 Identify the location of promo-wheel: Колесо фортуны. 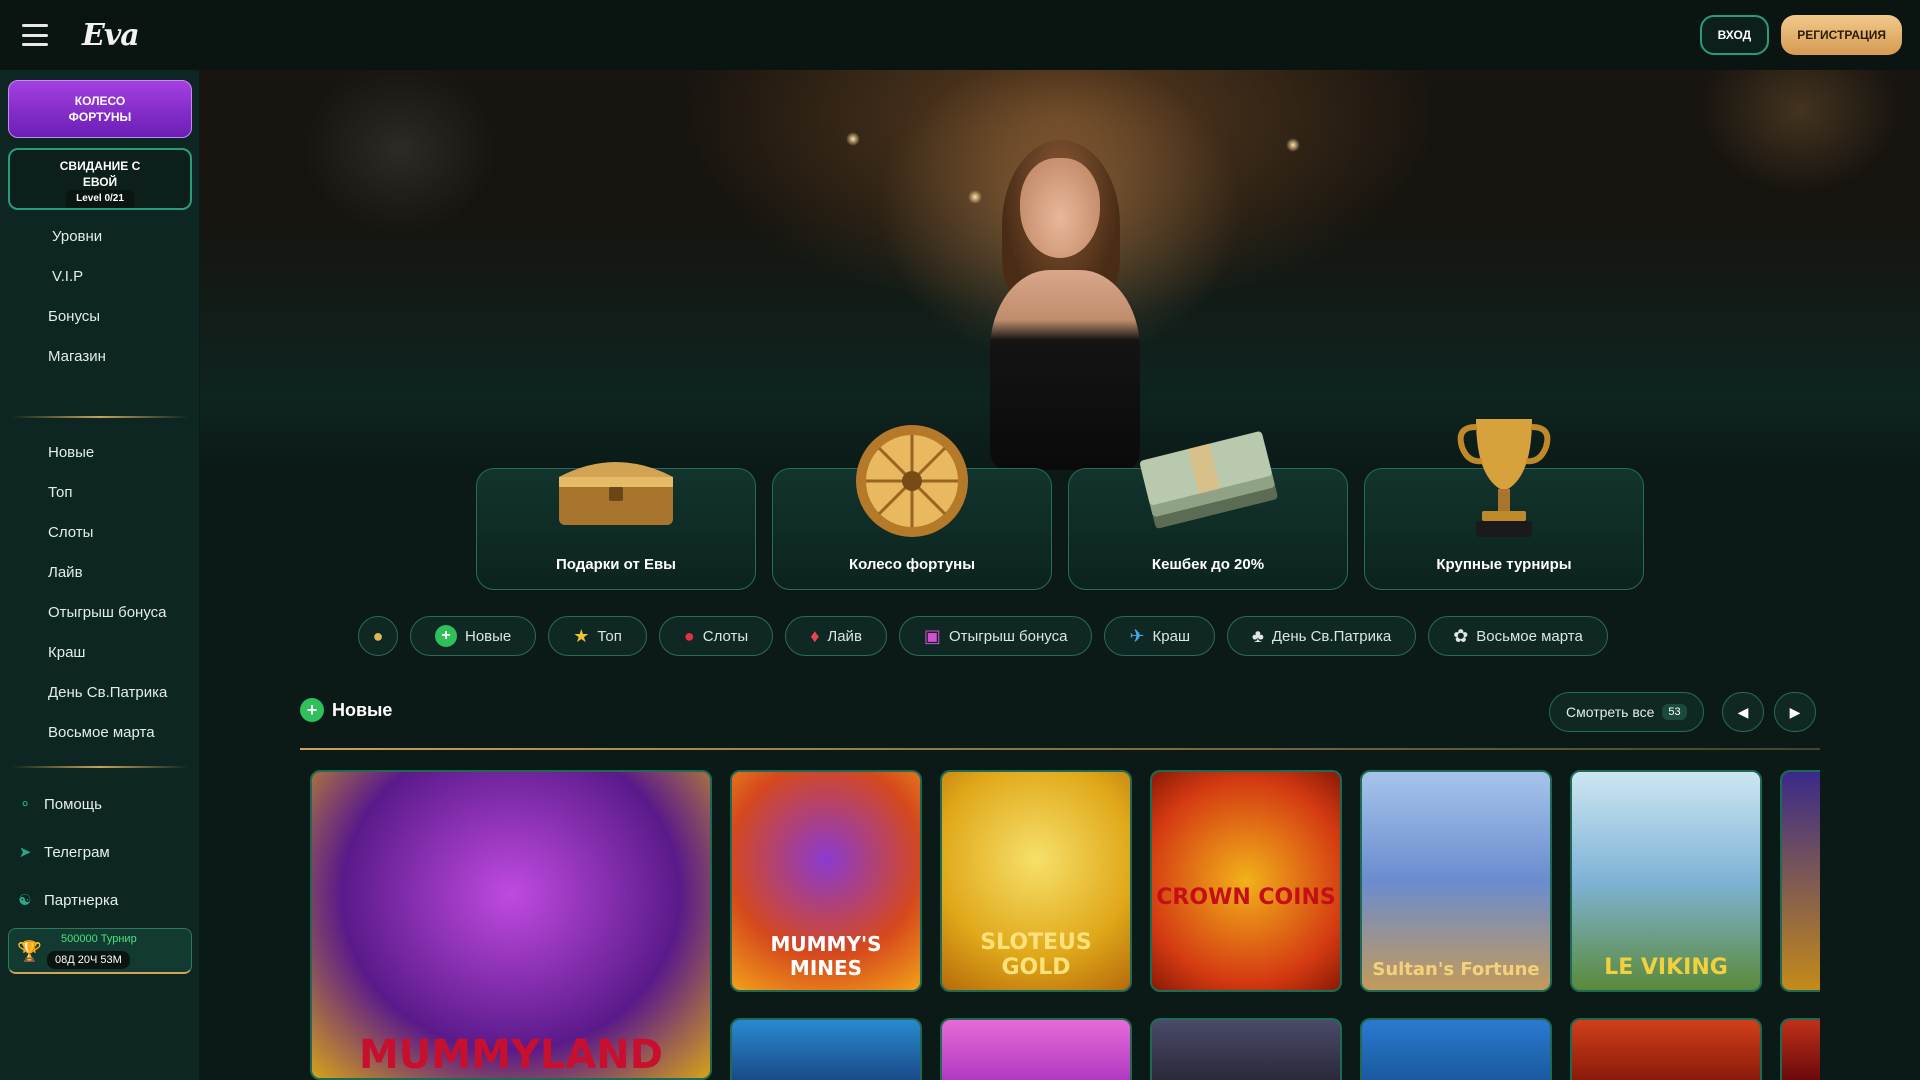
(912, 507).